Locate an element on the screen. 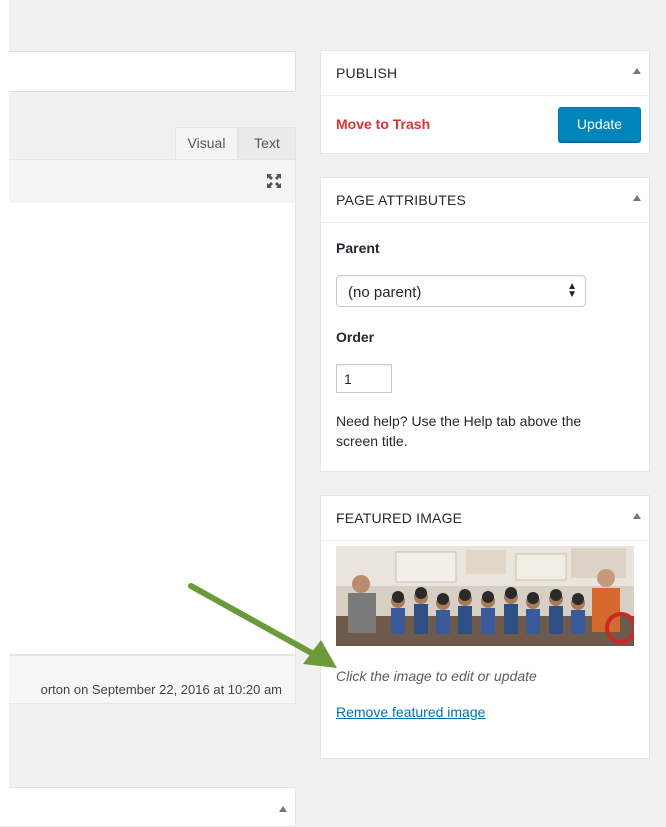  tab-text: Text is located at coordinates (267, 143).